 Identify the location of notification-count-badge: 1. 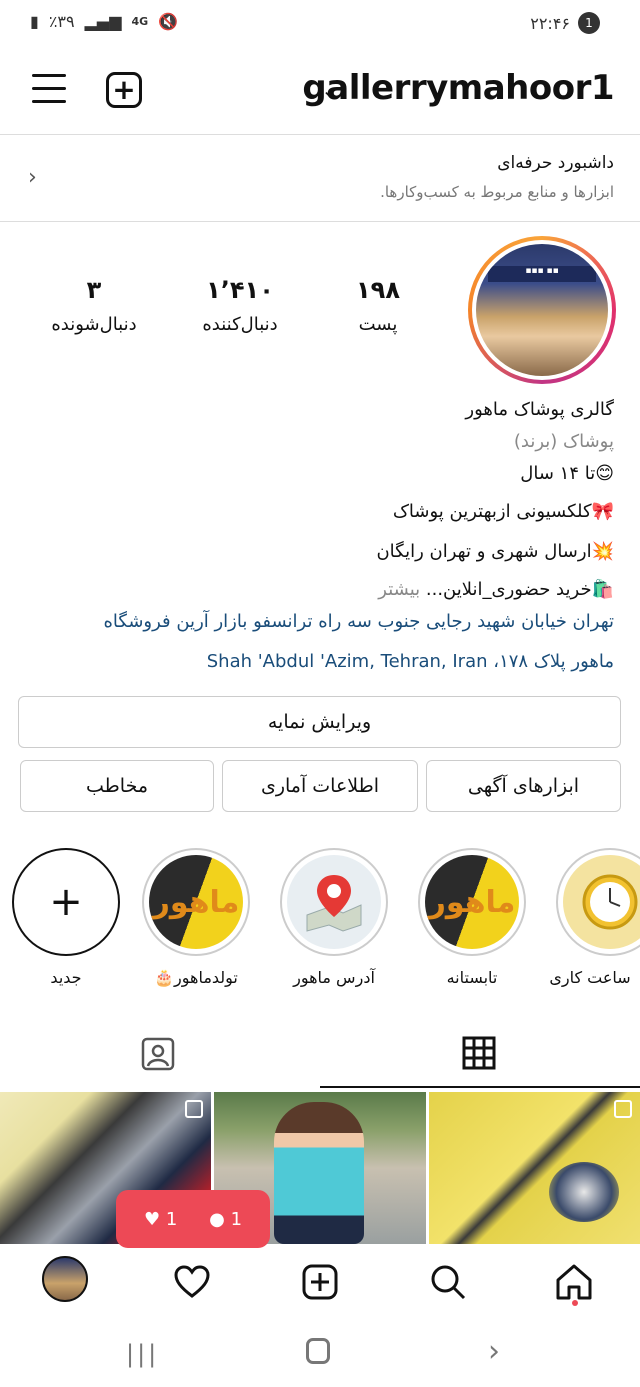
(589, 23).